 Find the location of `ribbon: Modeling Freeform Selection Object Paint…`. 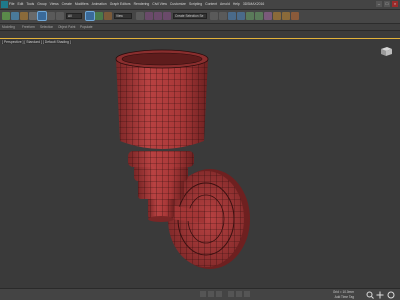

ribbon: Modeling Freeform Selection Object Paint… is located at coordinates (200, 27).